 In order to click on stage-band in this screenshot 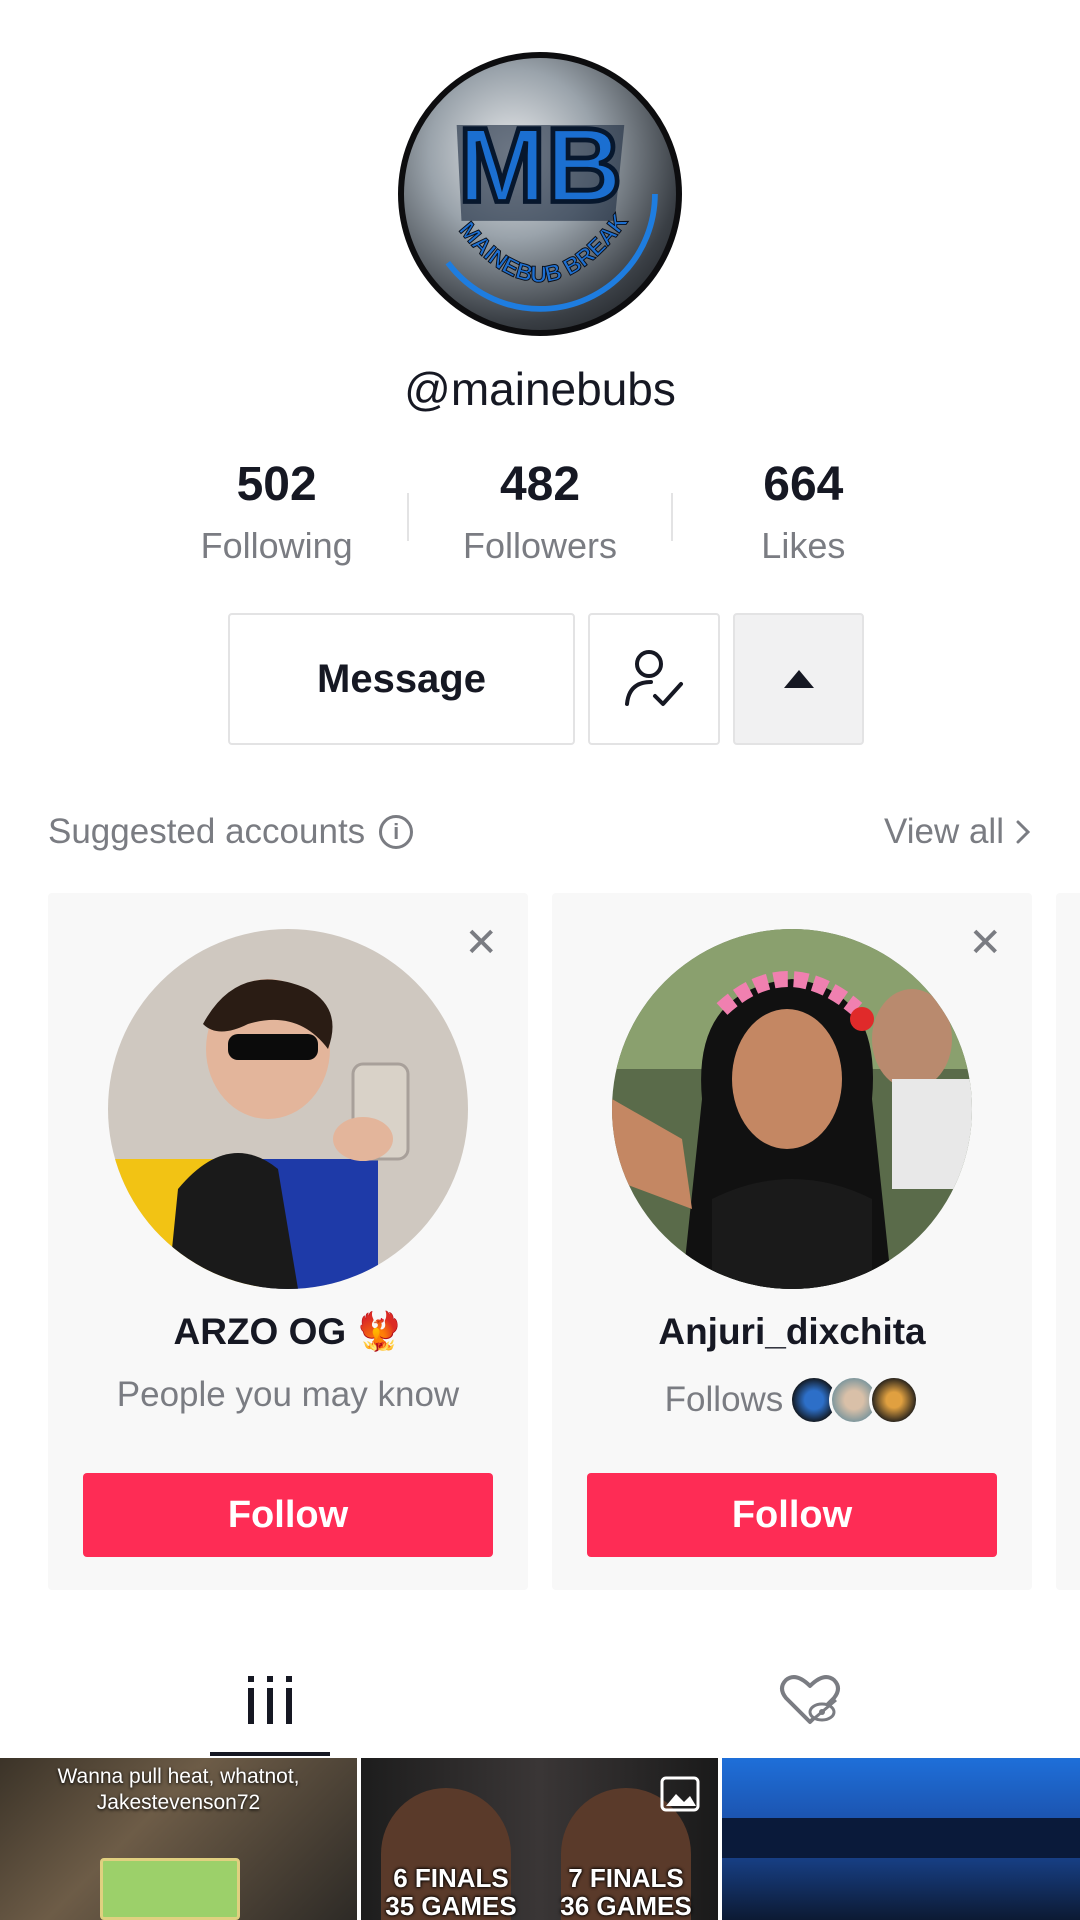, I will do `click(901, 1838)`.